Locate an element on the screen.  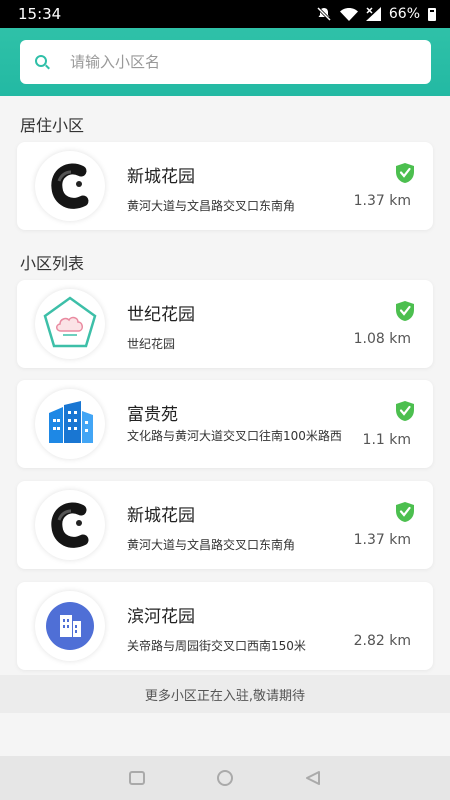
community-name: 滨河花园 is located at coordinates (161, 617).